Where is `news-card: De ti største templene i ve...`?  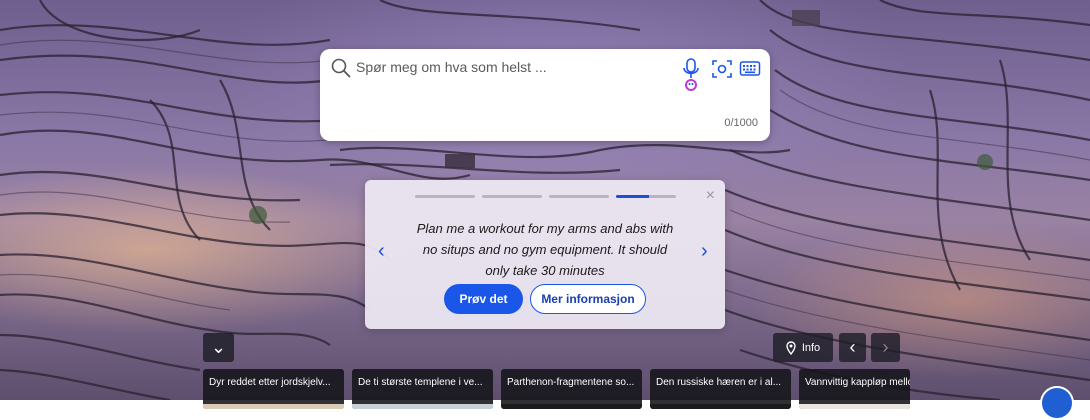 news-card: De ti største templene i ve... is located at coordinates (422, 389).